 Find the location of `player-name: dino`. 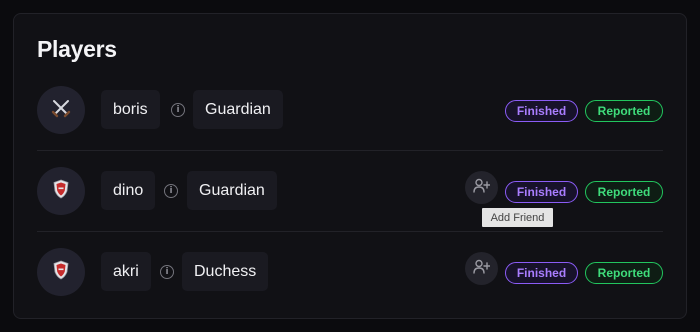

player-name: dino is located at coordinates (128, 190).